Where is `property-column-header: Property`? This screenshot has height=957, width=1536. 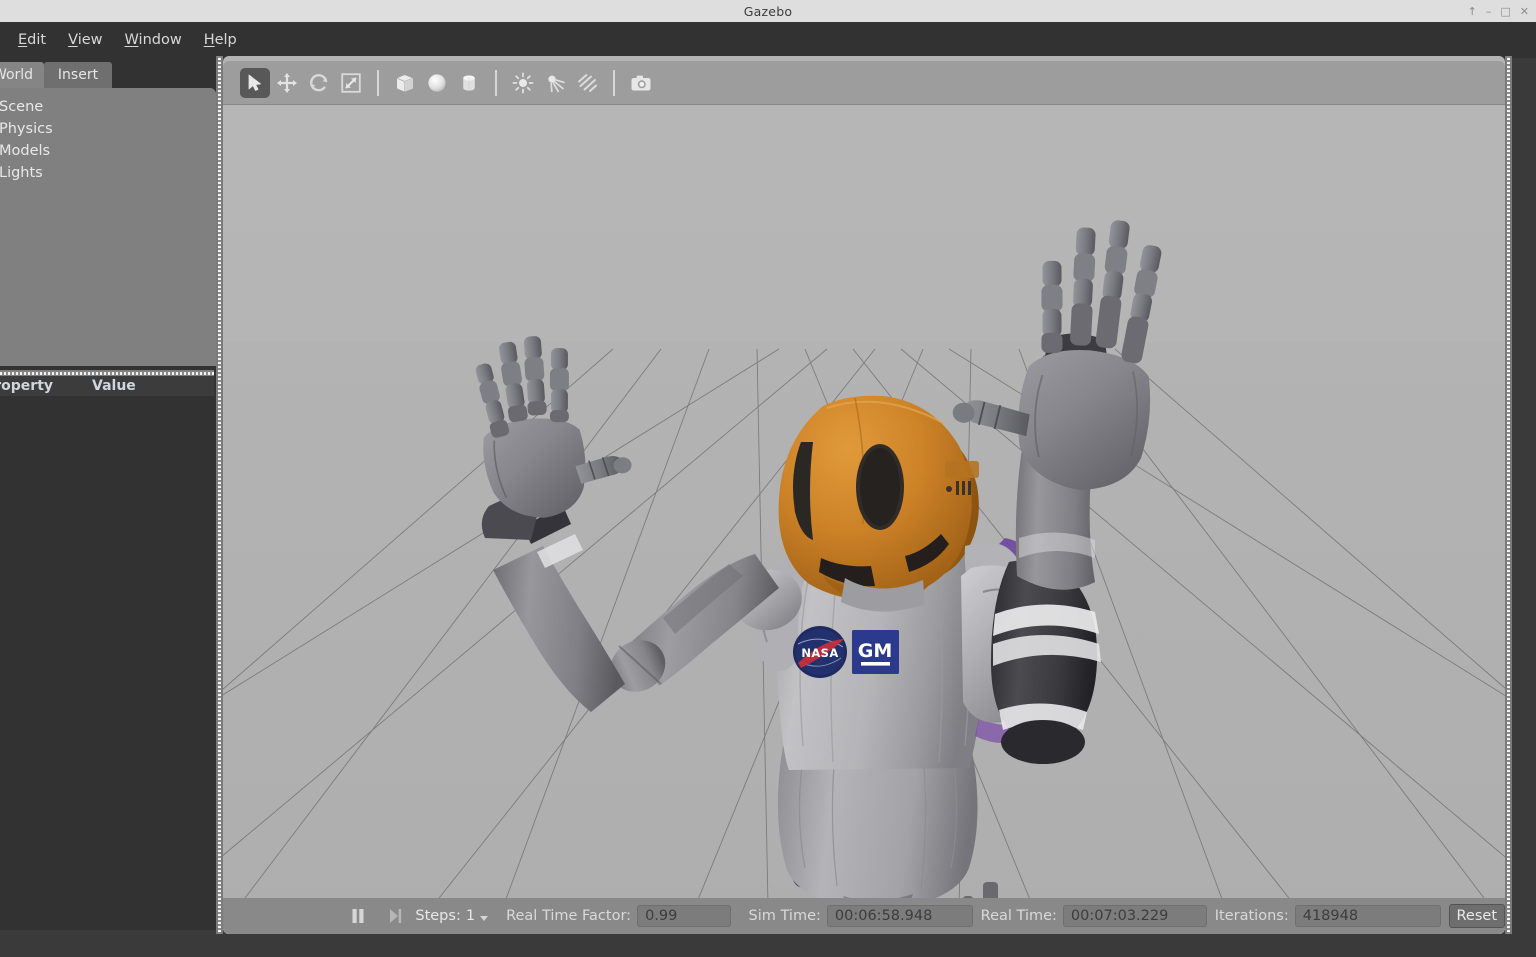
property-column-header: Property is located at coordinates (27, 386).